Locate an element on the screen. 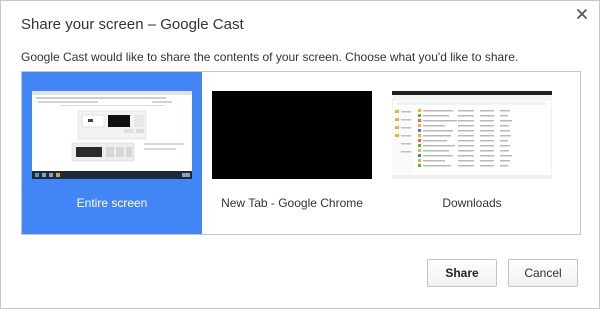 This screenshot has height=309, width=600. close-icon is located at coordinates (582, 14).